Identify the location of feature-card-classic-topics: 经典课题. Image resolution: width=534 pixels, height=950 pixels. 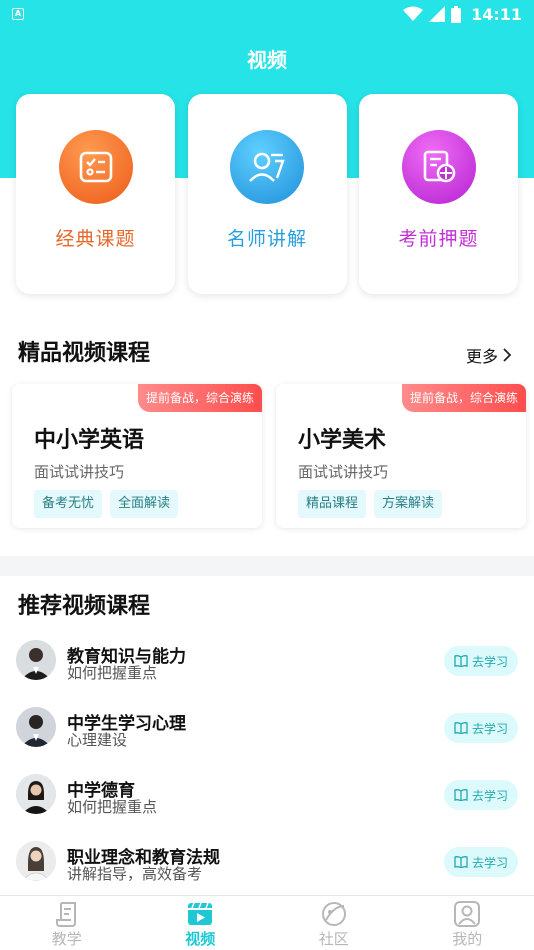
(95, 194).